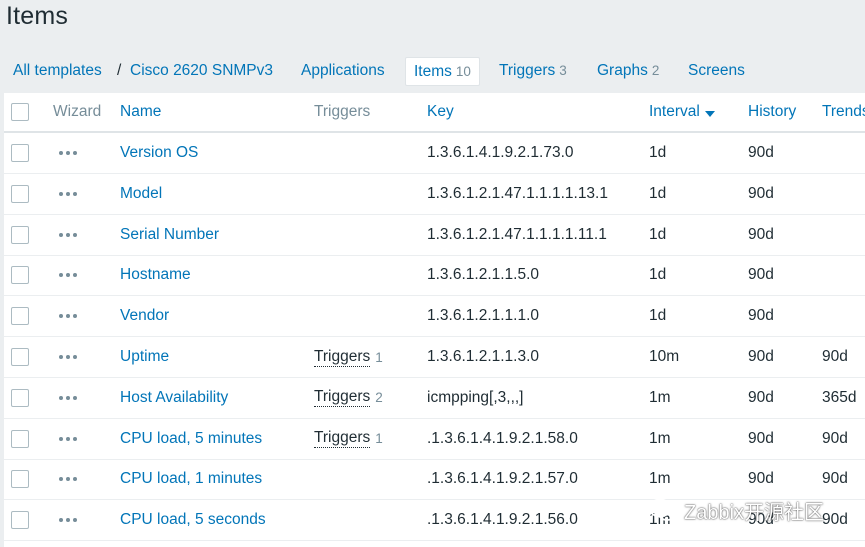  What do you see at coordinates (141, 194) in the screenshot?
I see `item-name-link: Model` at bounding box center [141, 194].